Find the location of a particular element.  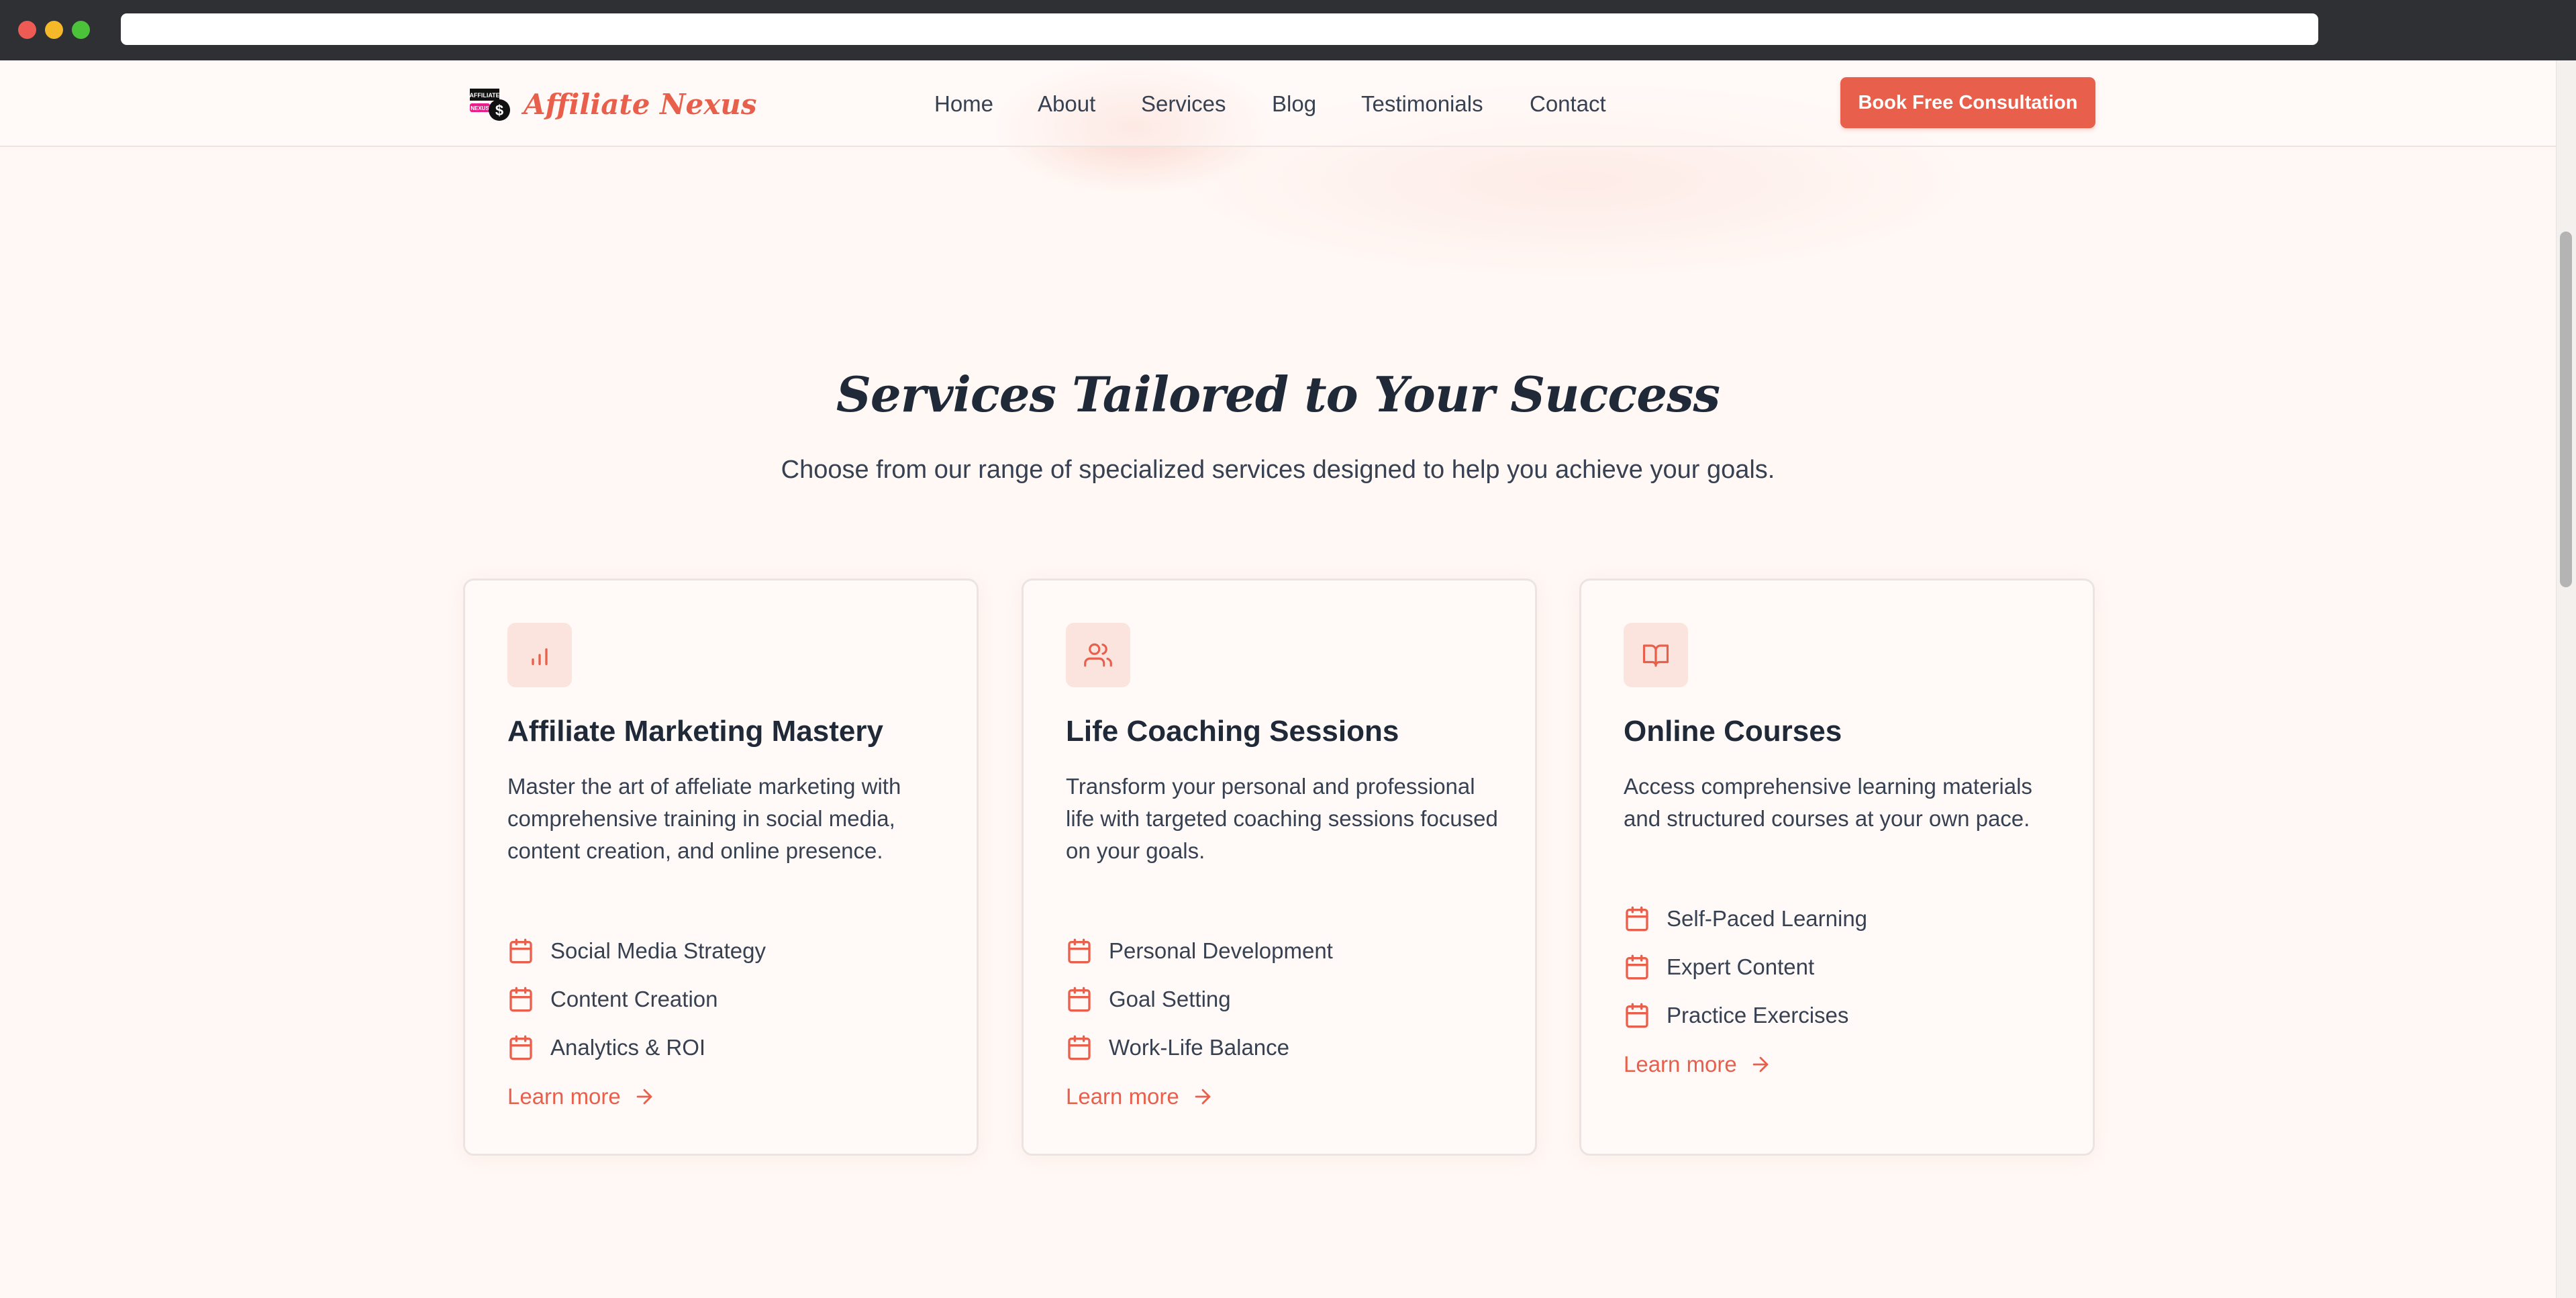

book-open-icon is located at coordinates (1656, 655).